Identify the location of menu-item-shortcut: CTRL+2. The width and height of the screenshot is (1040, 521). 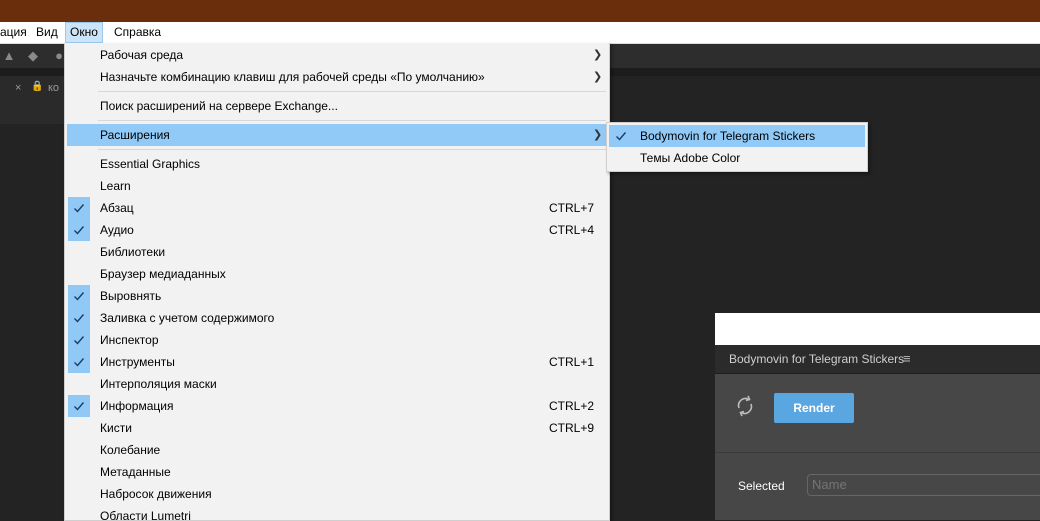
(572, 406).